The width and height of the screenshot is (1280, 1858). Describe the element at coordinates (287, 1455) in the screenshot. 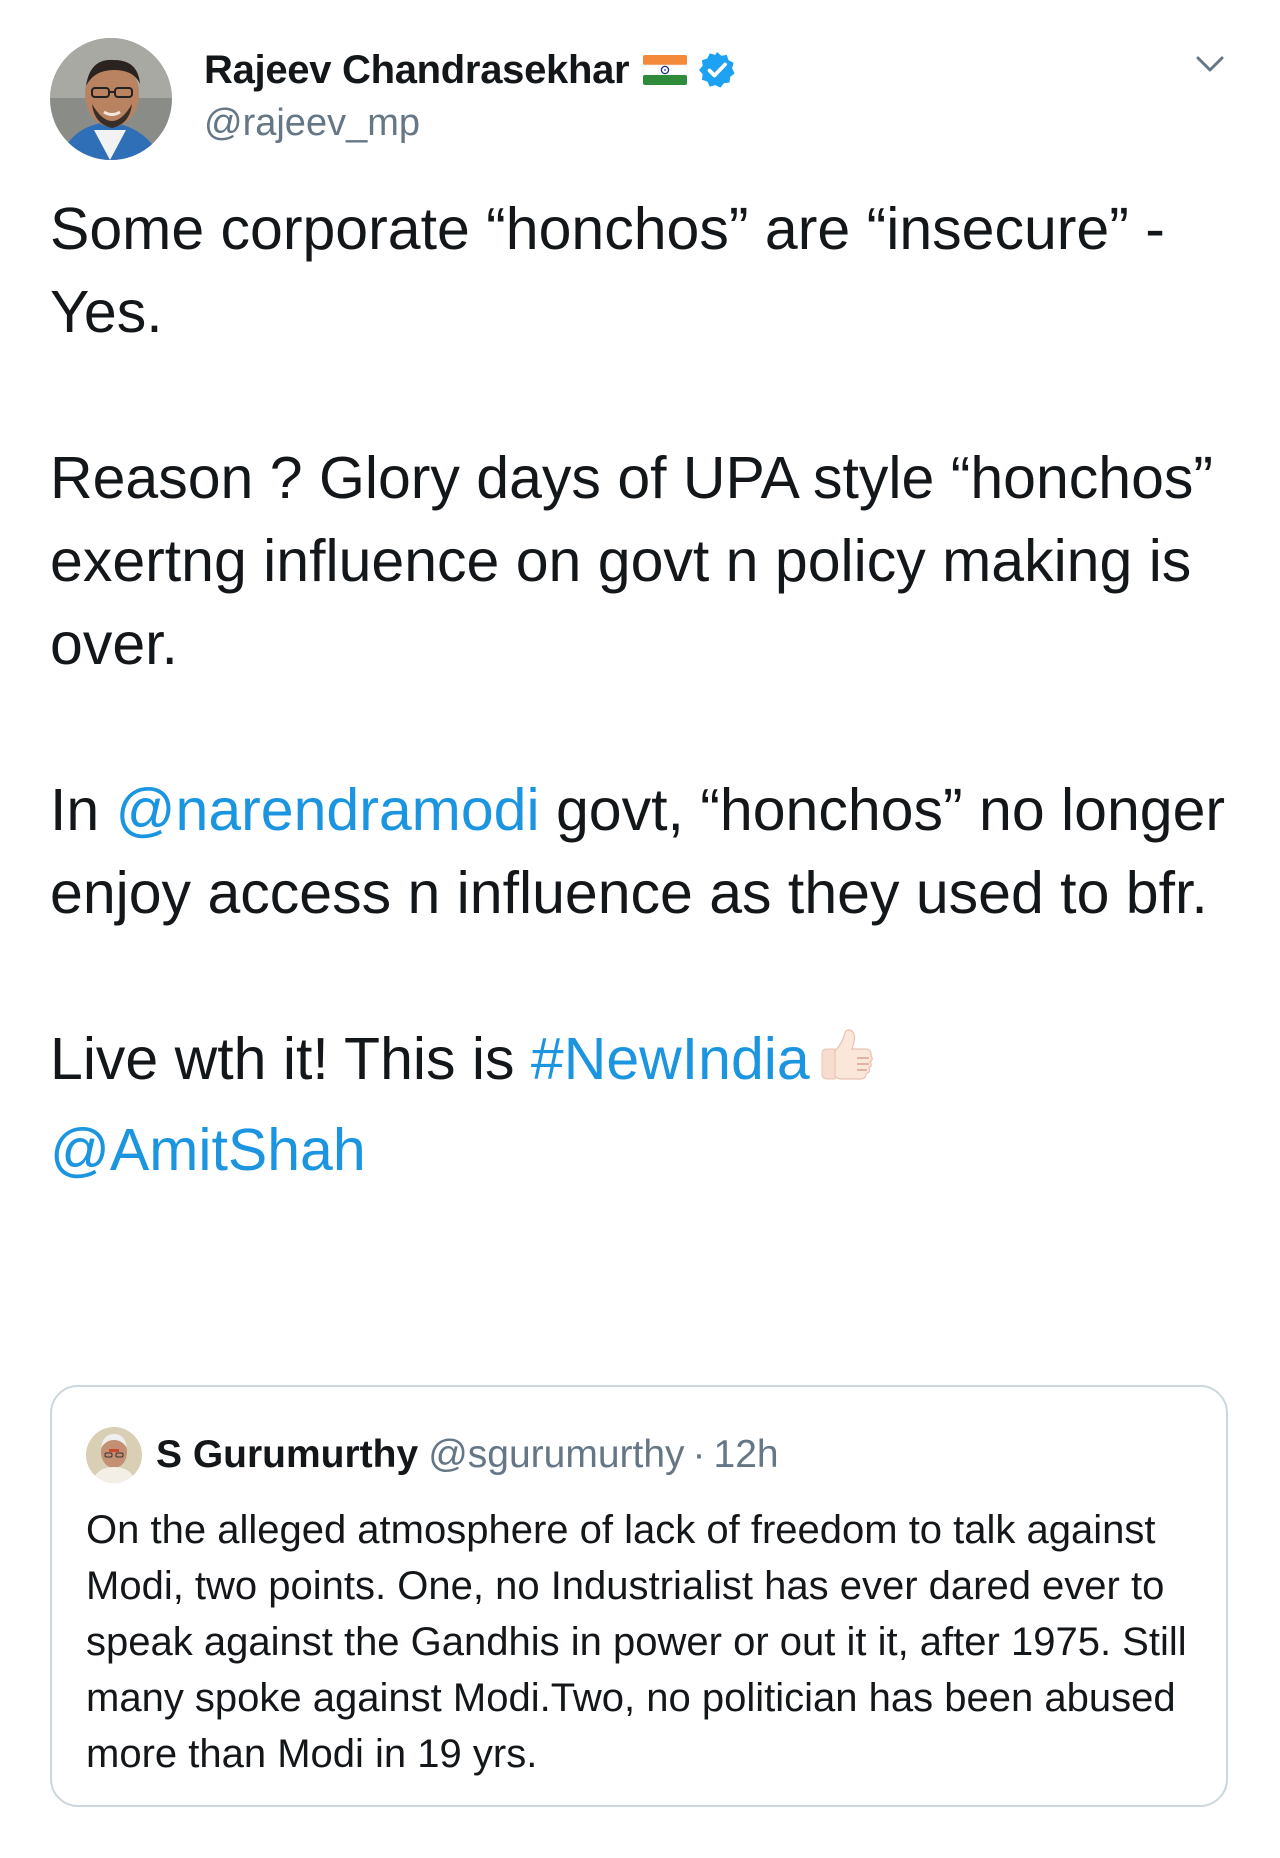

I see `quoted-author-name: S Gurumurthy` at that location.